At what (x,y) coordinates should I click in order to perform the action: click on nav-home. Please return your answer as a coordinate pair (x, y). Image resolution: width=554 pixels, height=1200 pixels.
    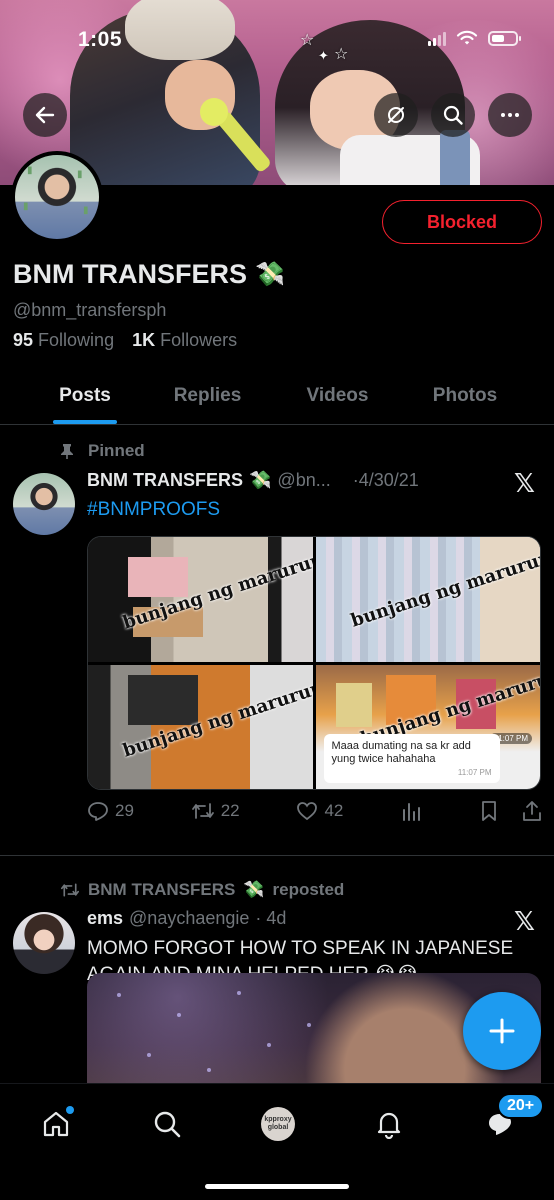
    Looking at the image, I should click on (56, 1124).